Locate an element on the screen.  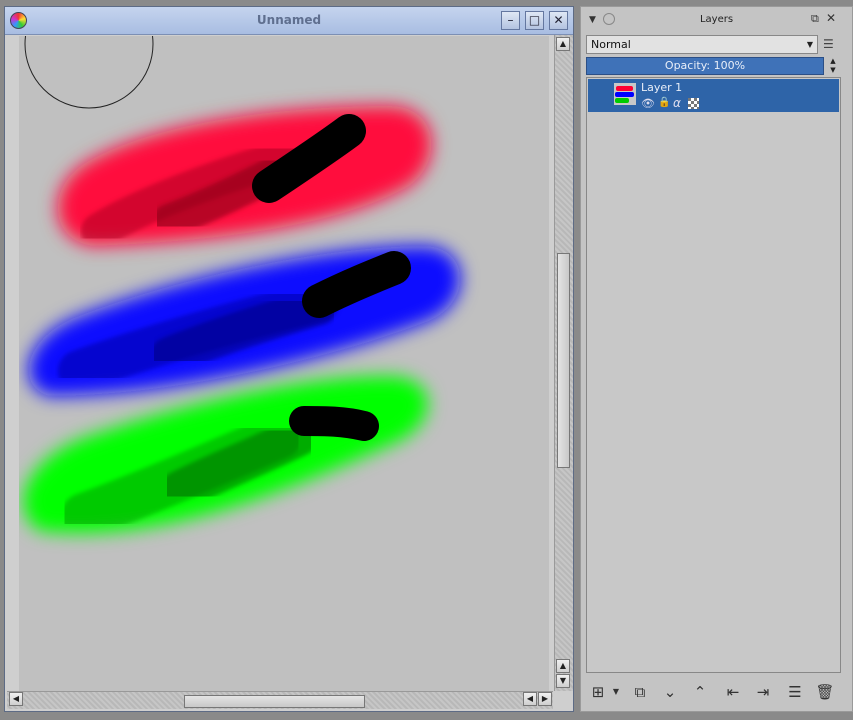
blue-paint-stroke is located at coordinates (244, 321).